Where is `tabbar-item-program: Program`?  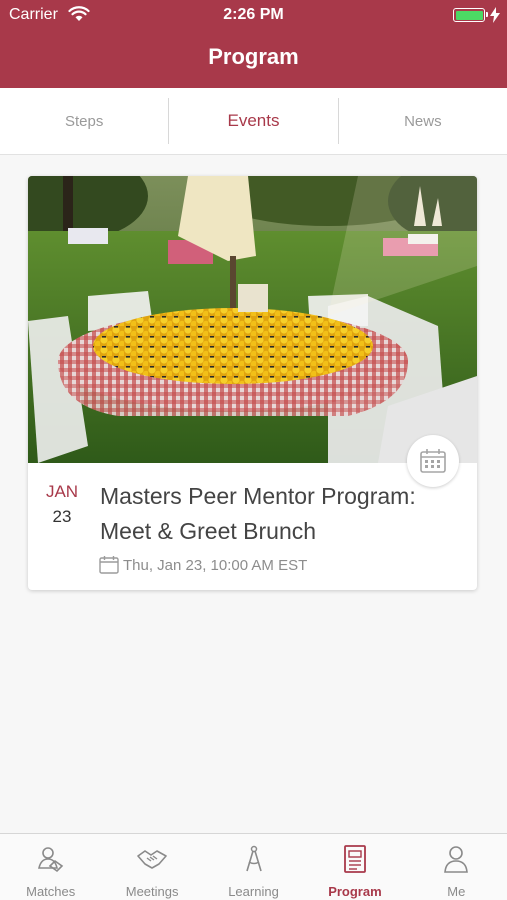
tabbar-item-program: Program is located at coordinates (354, 867).